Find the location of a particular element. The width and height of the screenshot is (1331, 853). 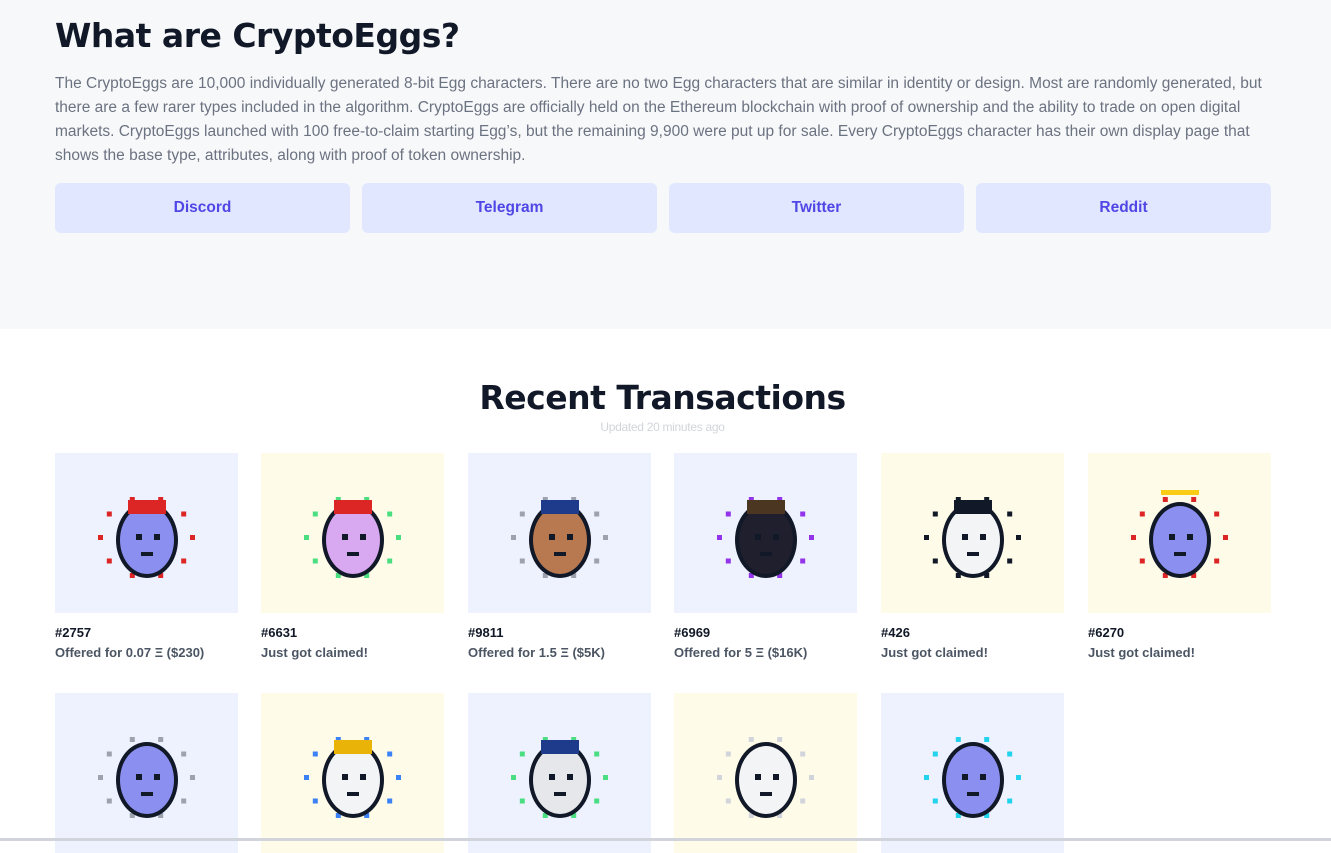

transaction-status: Offered for 5 Ξ ($16K) is located at coordinates (741, 652).